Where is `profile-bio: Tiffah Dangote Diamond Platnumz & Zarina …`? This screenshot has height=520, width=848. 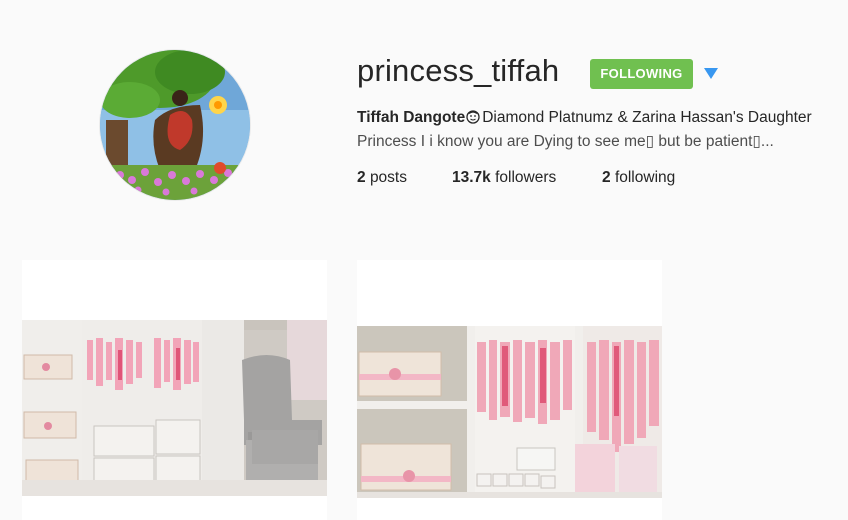 profile-bio: Tiffah Dangote Diamond Platnumz & Zarina … is located at coordinates (602, 130).